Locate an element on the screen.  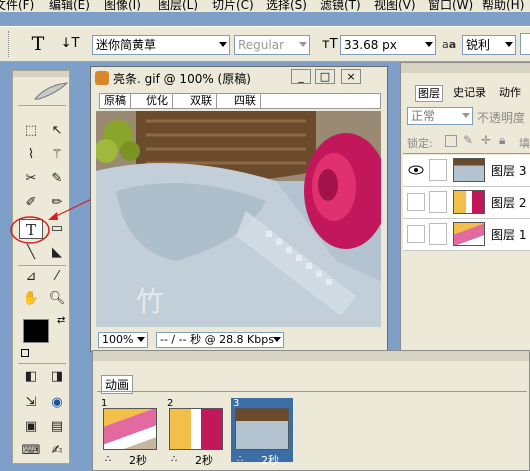
screen-mode-icon: ▣ is located at coordinates (31, 427).